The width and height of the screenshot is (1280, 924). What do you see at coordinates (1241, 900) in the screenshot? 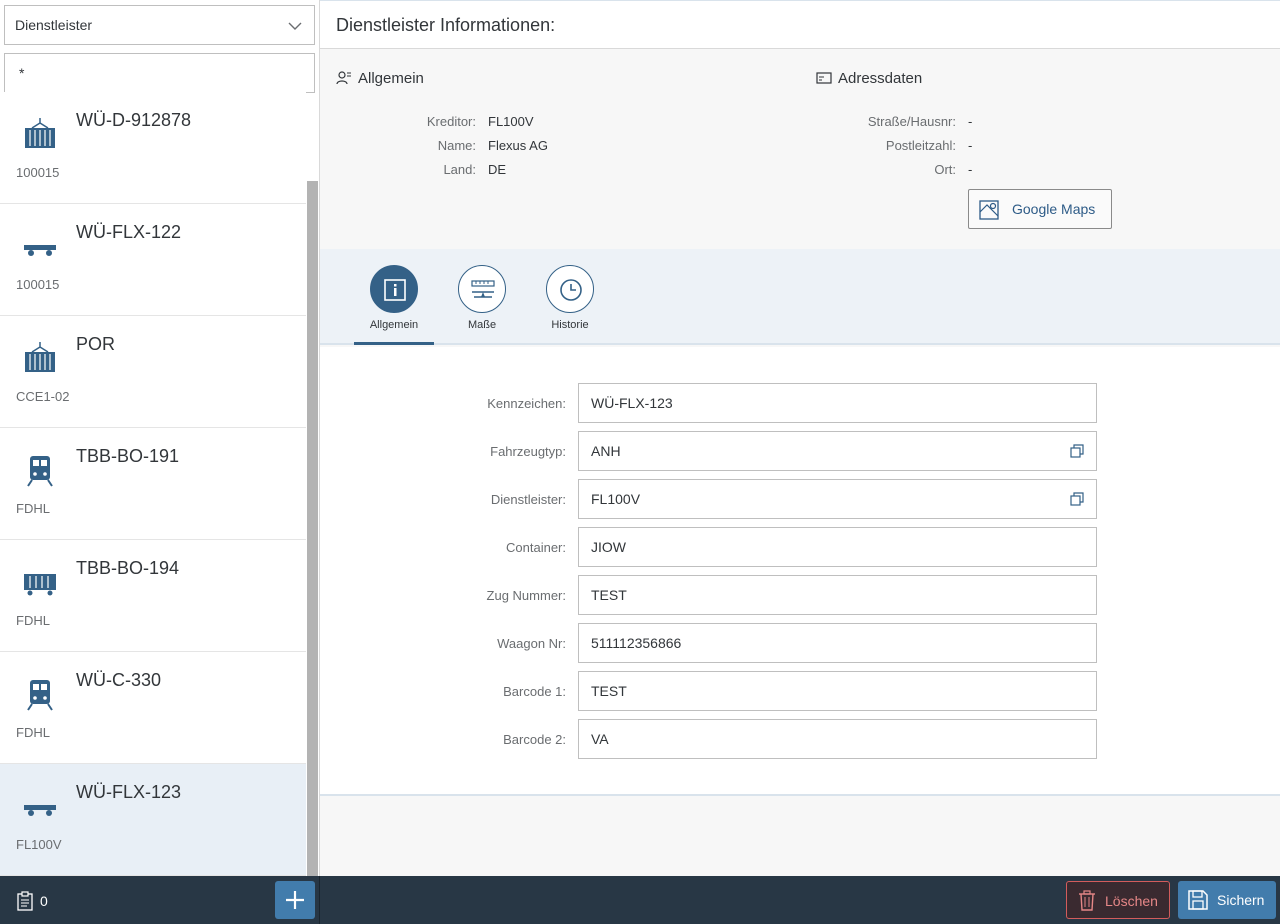
I see `save-label: Sichern` at bounding box center [1241, 900].